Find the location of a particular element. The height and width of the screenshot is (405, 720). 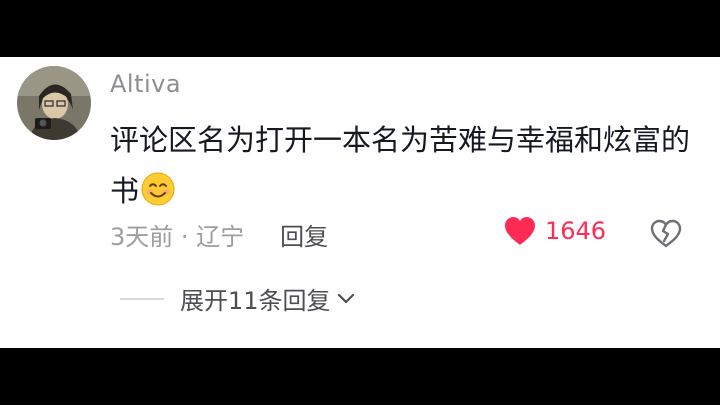

avatar is located at coordinates (54, 103).